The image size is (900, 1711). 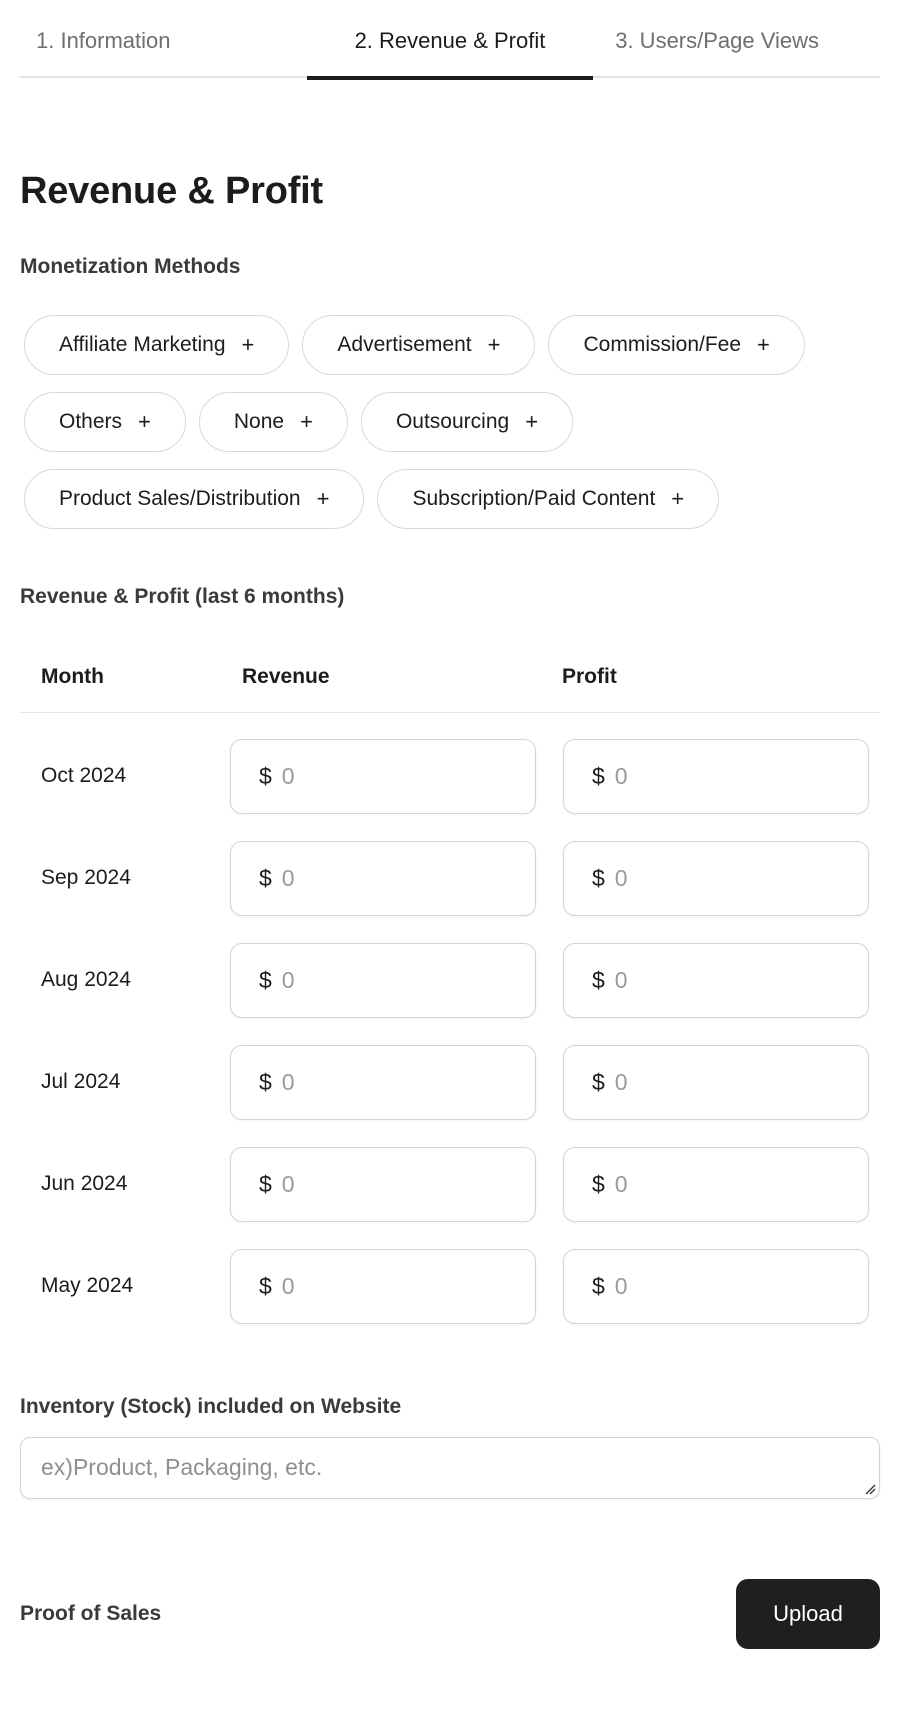 I want to click on column-header-month: Month, so click(x=72, y=676).